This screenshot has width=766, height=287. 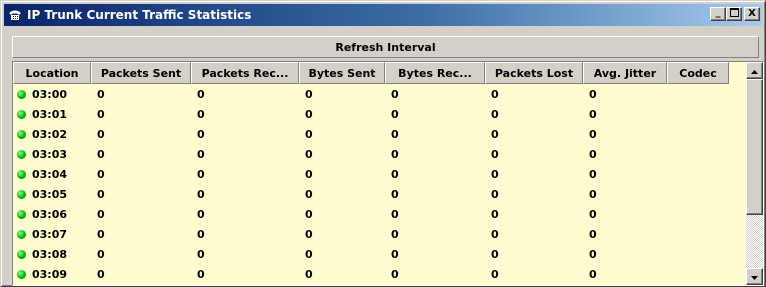 I want to click on title-bar: IP Trunk Current Traffic Statistics _ X, so click(x=383, y=15).